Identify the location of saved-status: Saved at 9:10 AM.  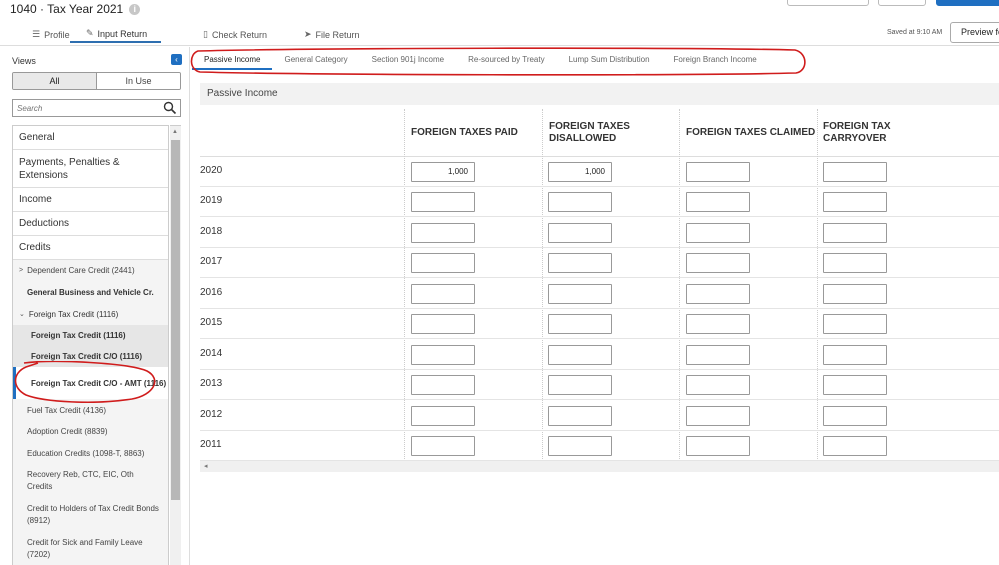
(915, 32).